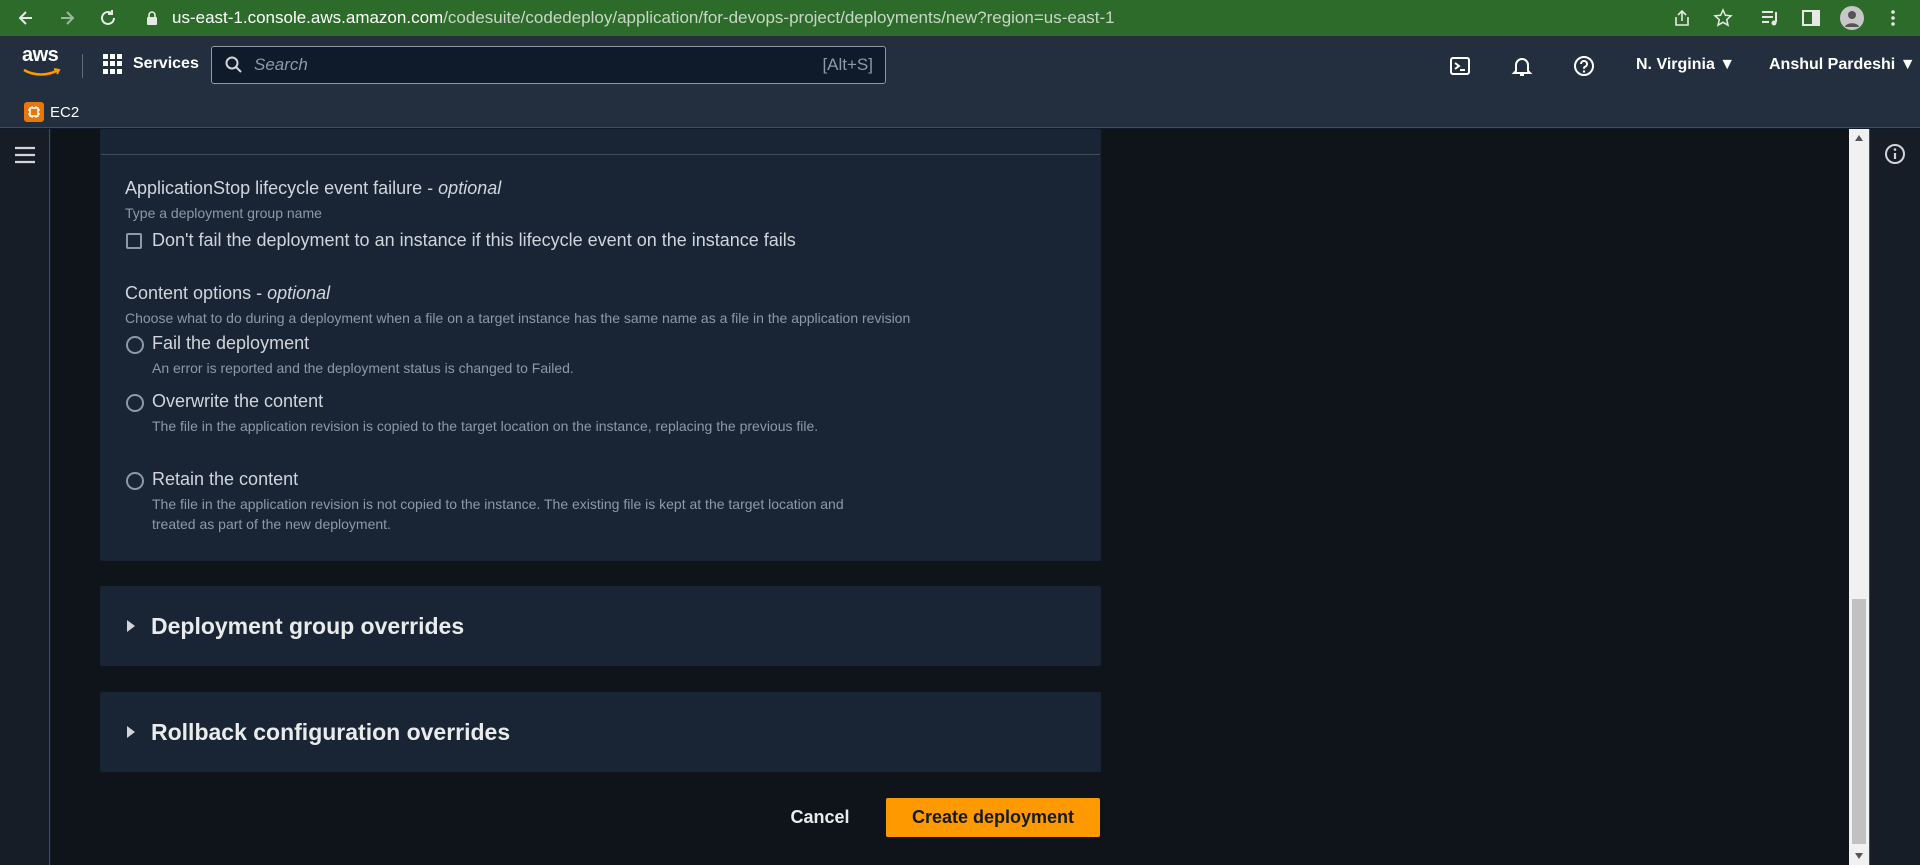  What do you see at coordinates (600, 732) in the screenshot?
I see `rollback-overrides-section: Rollback configuration overrides` at bounding box center [600, 732].